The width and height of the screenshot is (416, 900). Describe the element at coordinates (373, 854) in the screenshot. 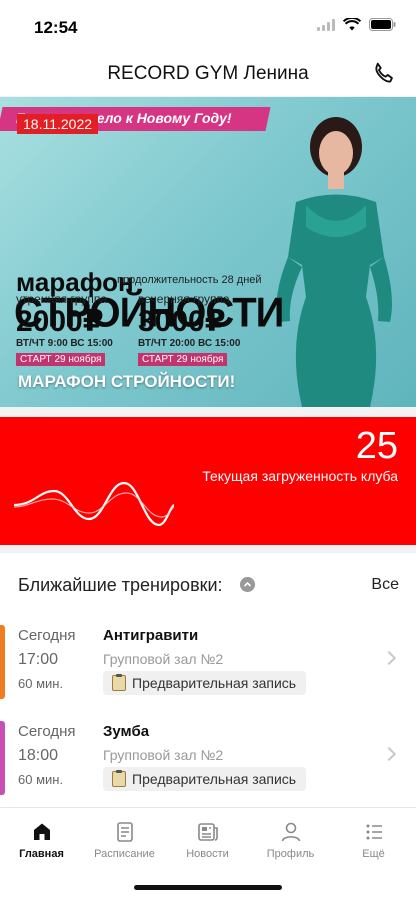

I see `tab-label: Ещё` at that location.